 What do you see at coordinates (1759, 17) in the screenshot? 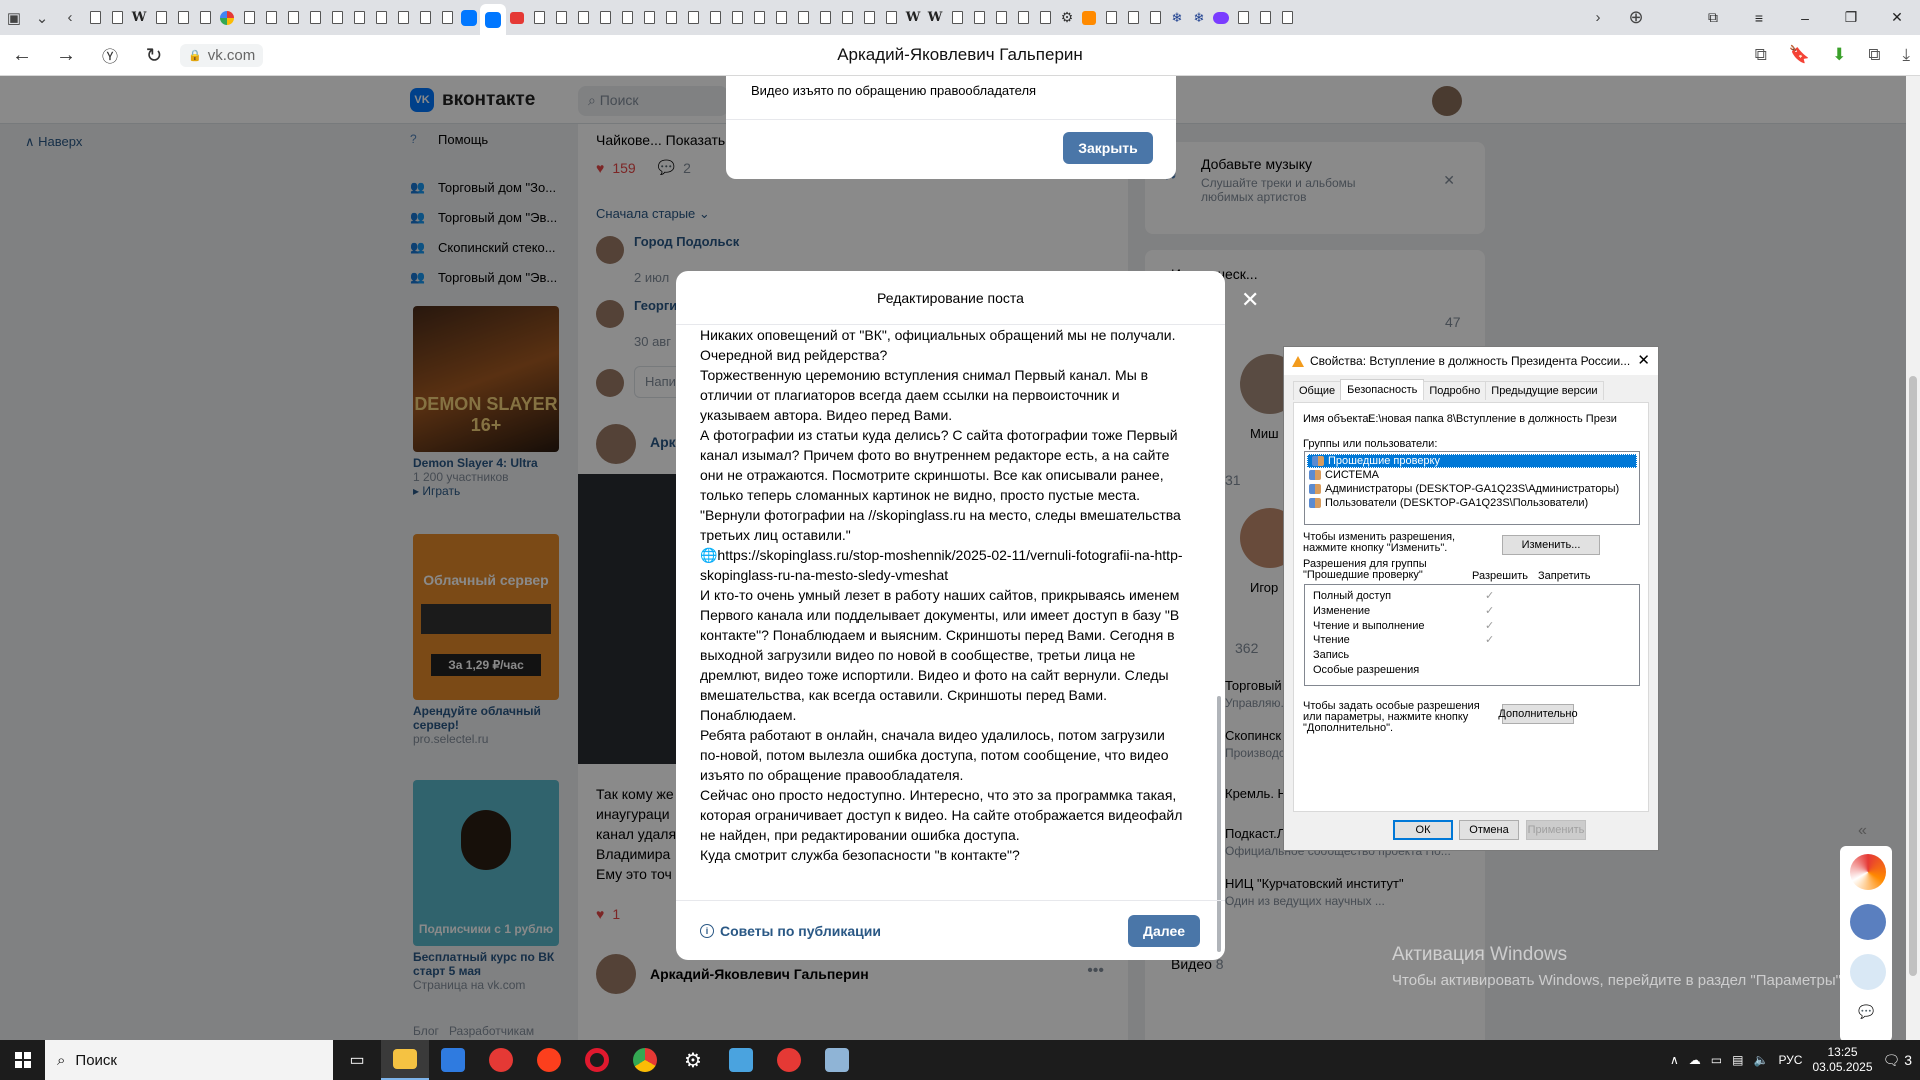
I see `profile-icon: ≡` at bounding box center [1759, 17].